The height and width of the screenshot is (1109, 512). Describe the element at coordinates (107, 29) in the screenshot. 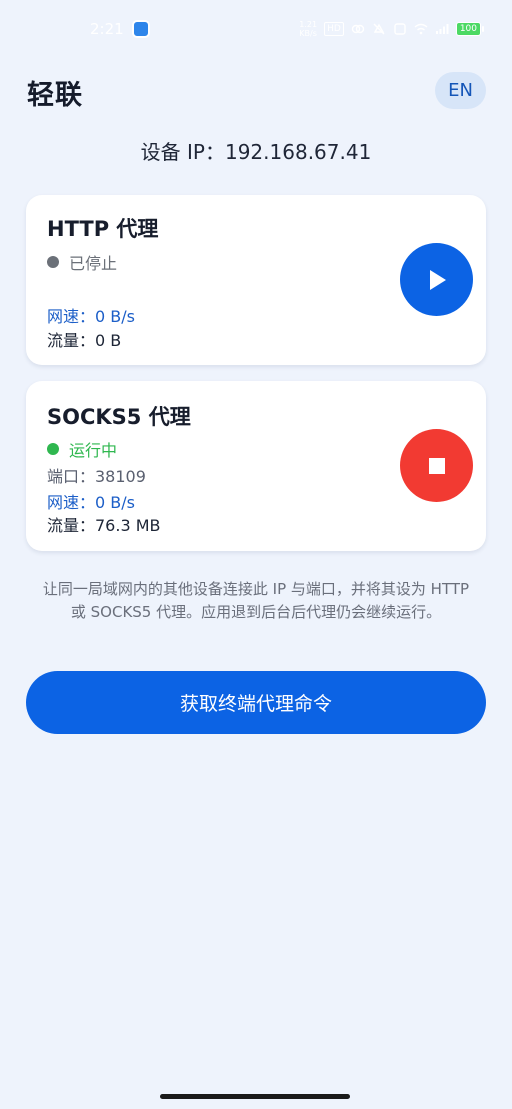

I see `status-time: 2:21` at that location.